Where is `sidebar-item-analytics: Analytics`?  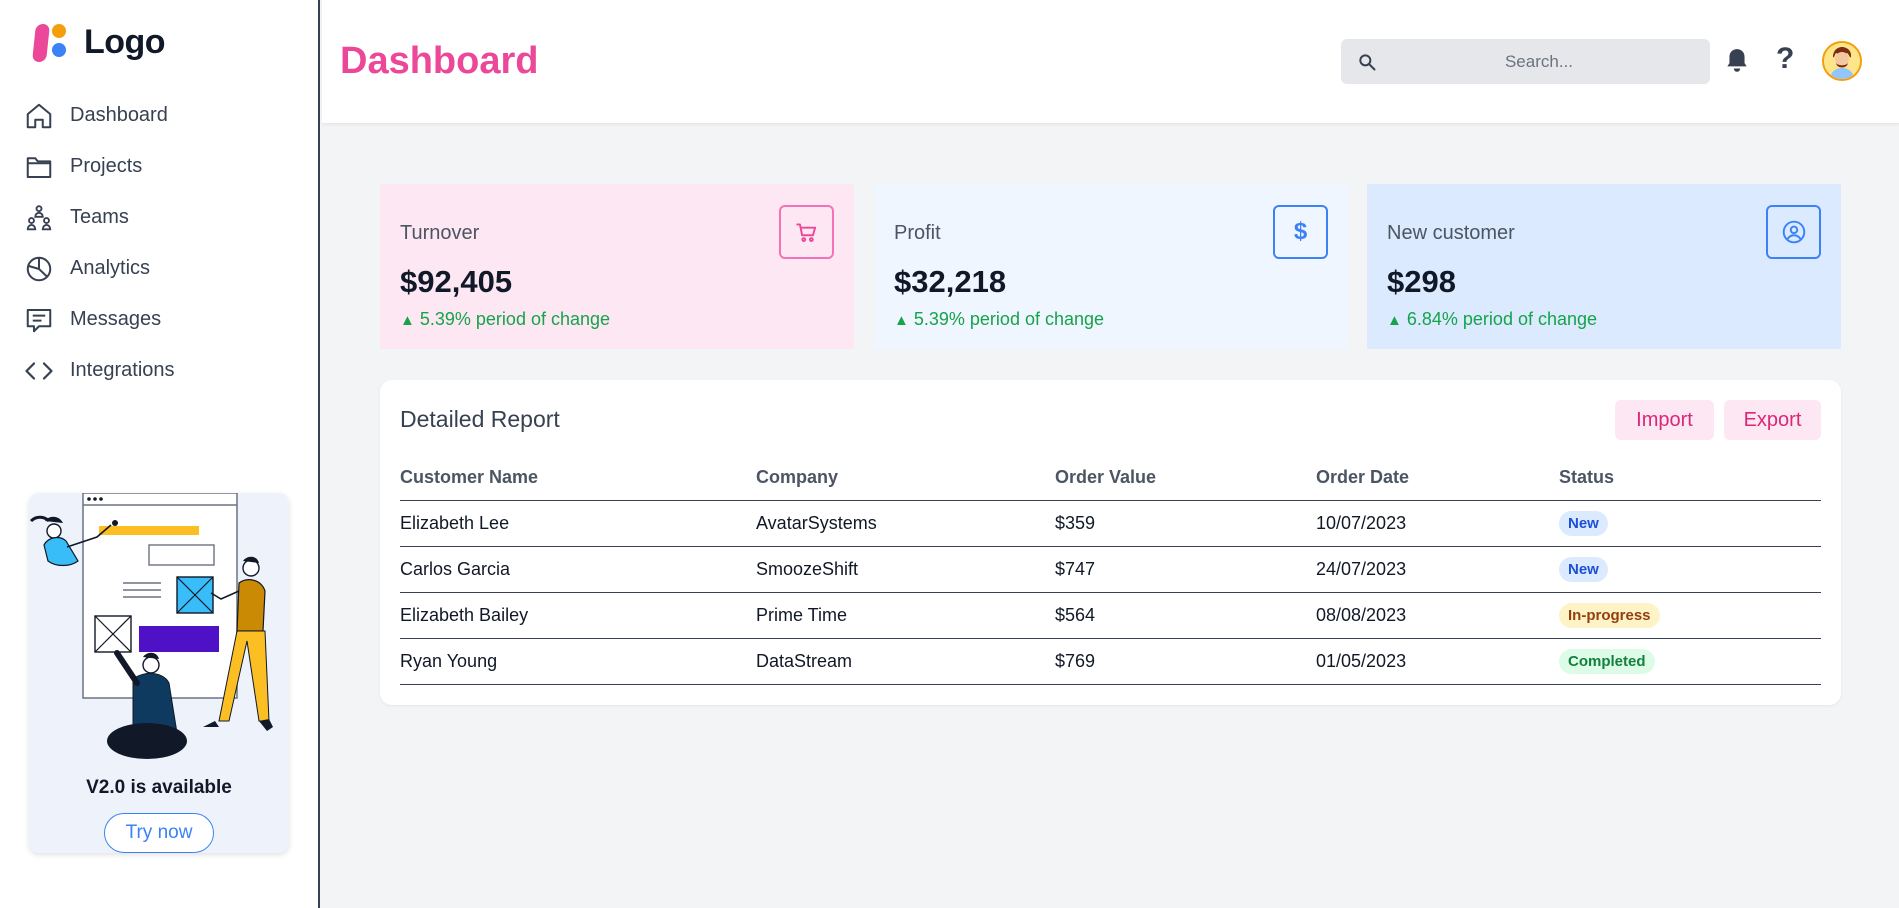
sidebar-item-analytics: Analytics is located at coordinates (164, 268).